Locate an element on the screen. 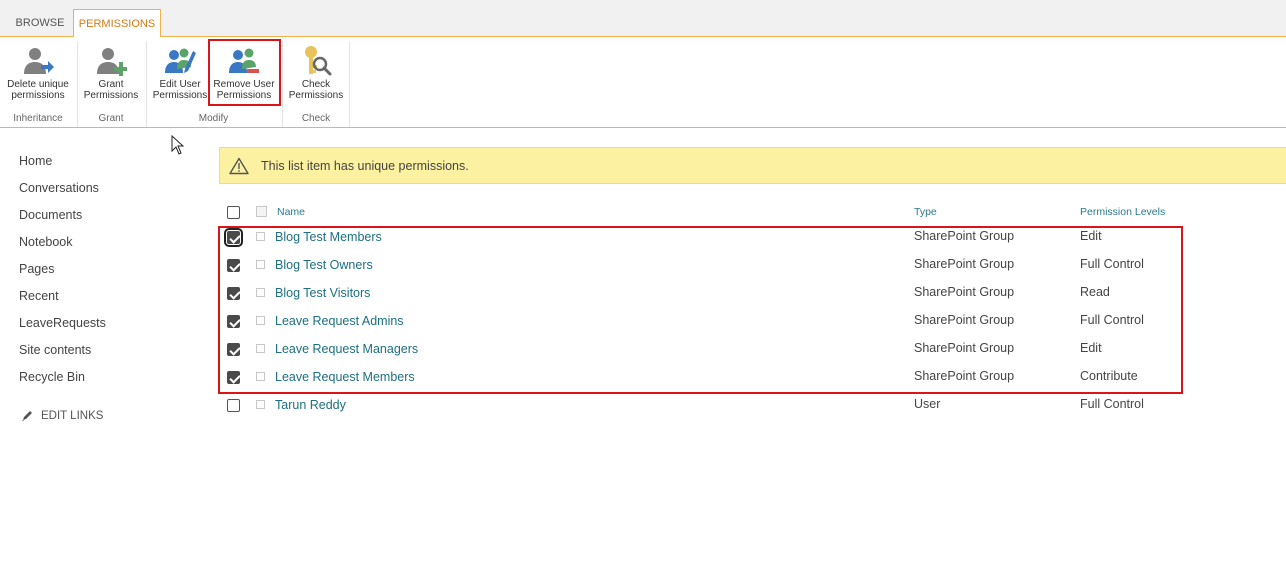  edit-user-label-2: Permissions is located at coordinates (180, 95).